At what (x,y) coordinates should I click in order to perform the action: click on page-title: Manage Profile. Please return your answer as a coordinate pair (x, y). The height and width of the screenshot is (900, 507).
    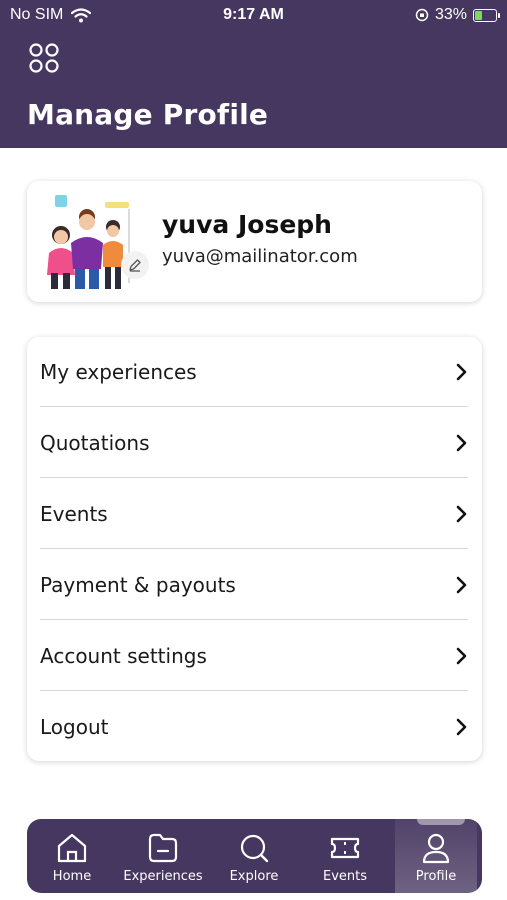
    Looking at the image, I should click on (148, 114).